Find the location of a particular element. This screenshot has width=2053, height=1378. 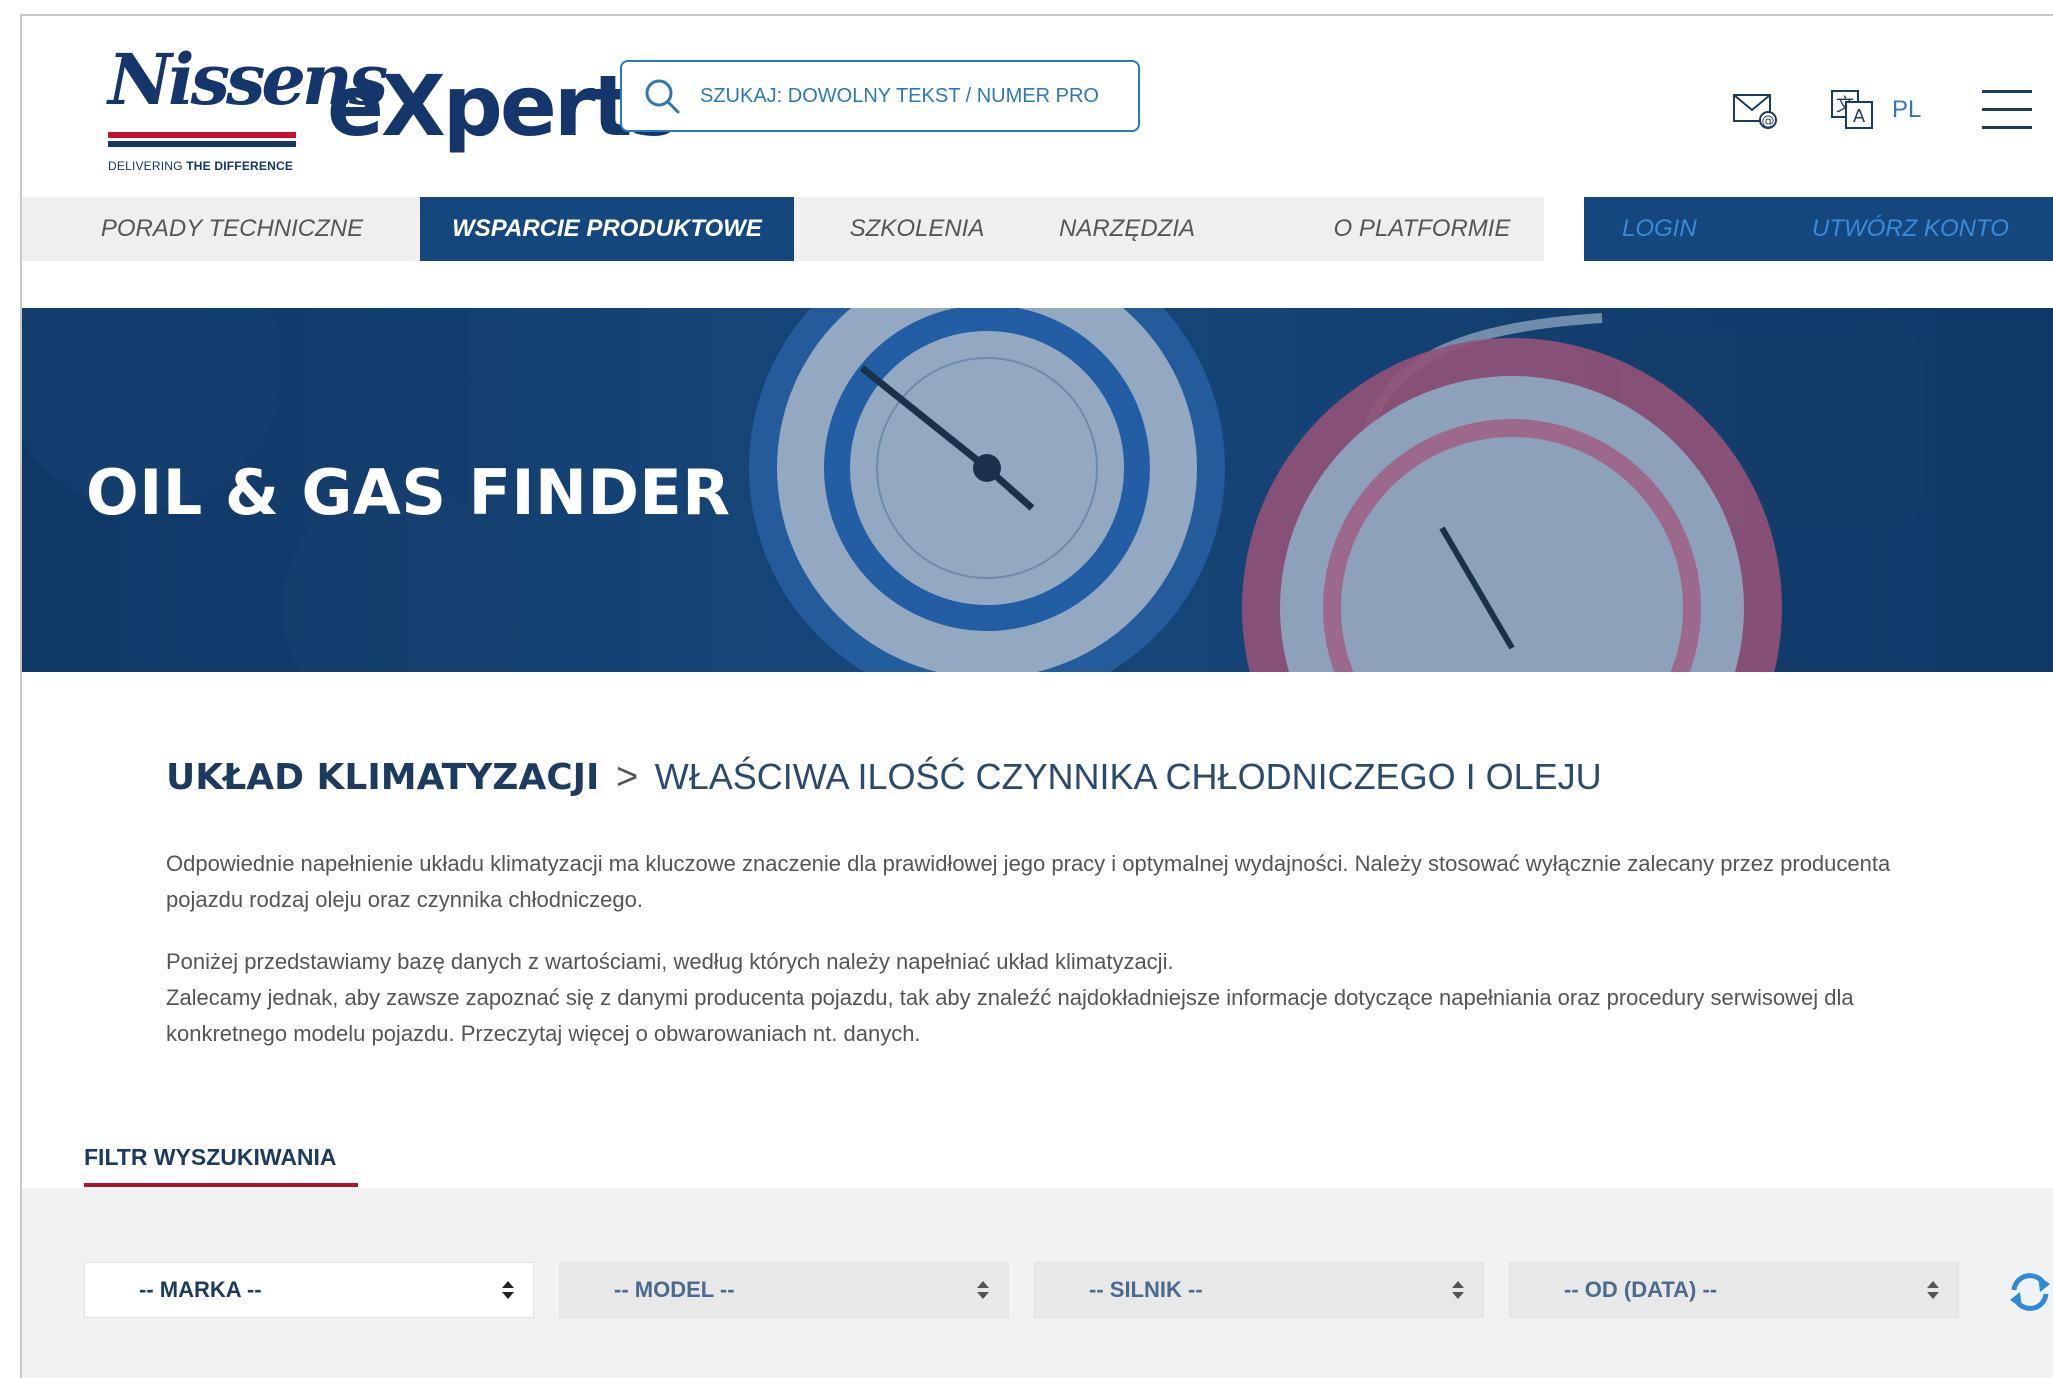

nav-item-szkolenia: SZKOLENIA is located at coordinates (917, 229).